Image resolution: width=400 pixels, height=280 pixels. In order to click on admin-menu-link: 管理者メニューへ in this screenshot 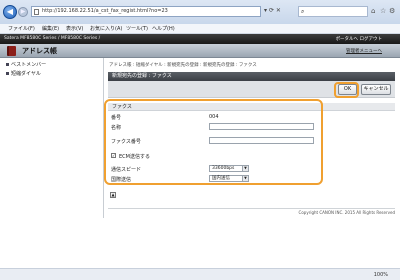, I will do `click(364, 51)`.